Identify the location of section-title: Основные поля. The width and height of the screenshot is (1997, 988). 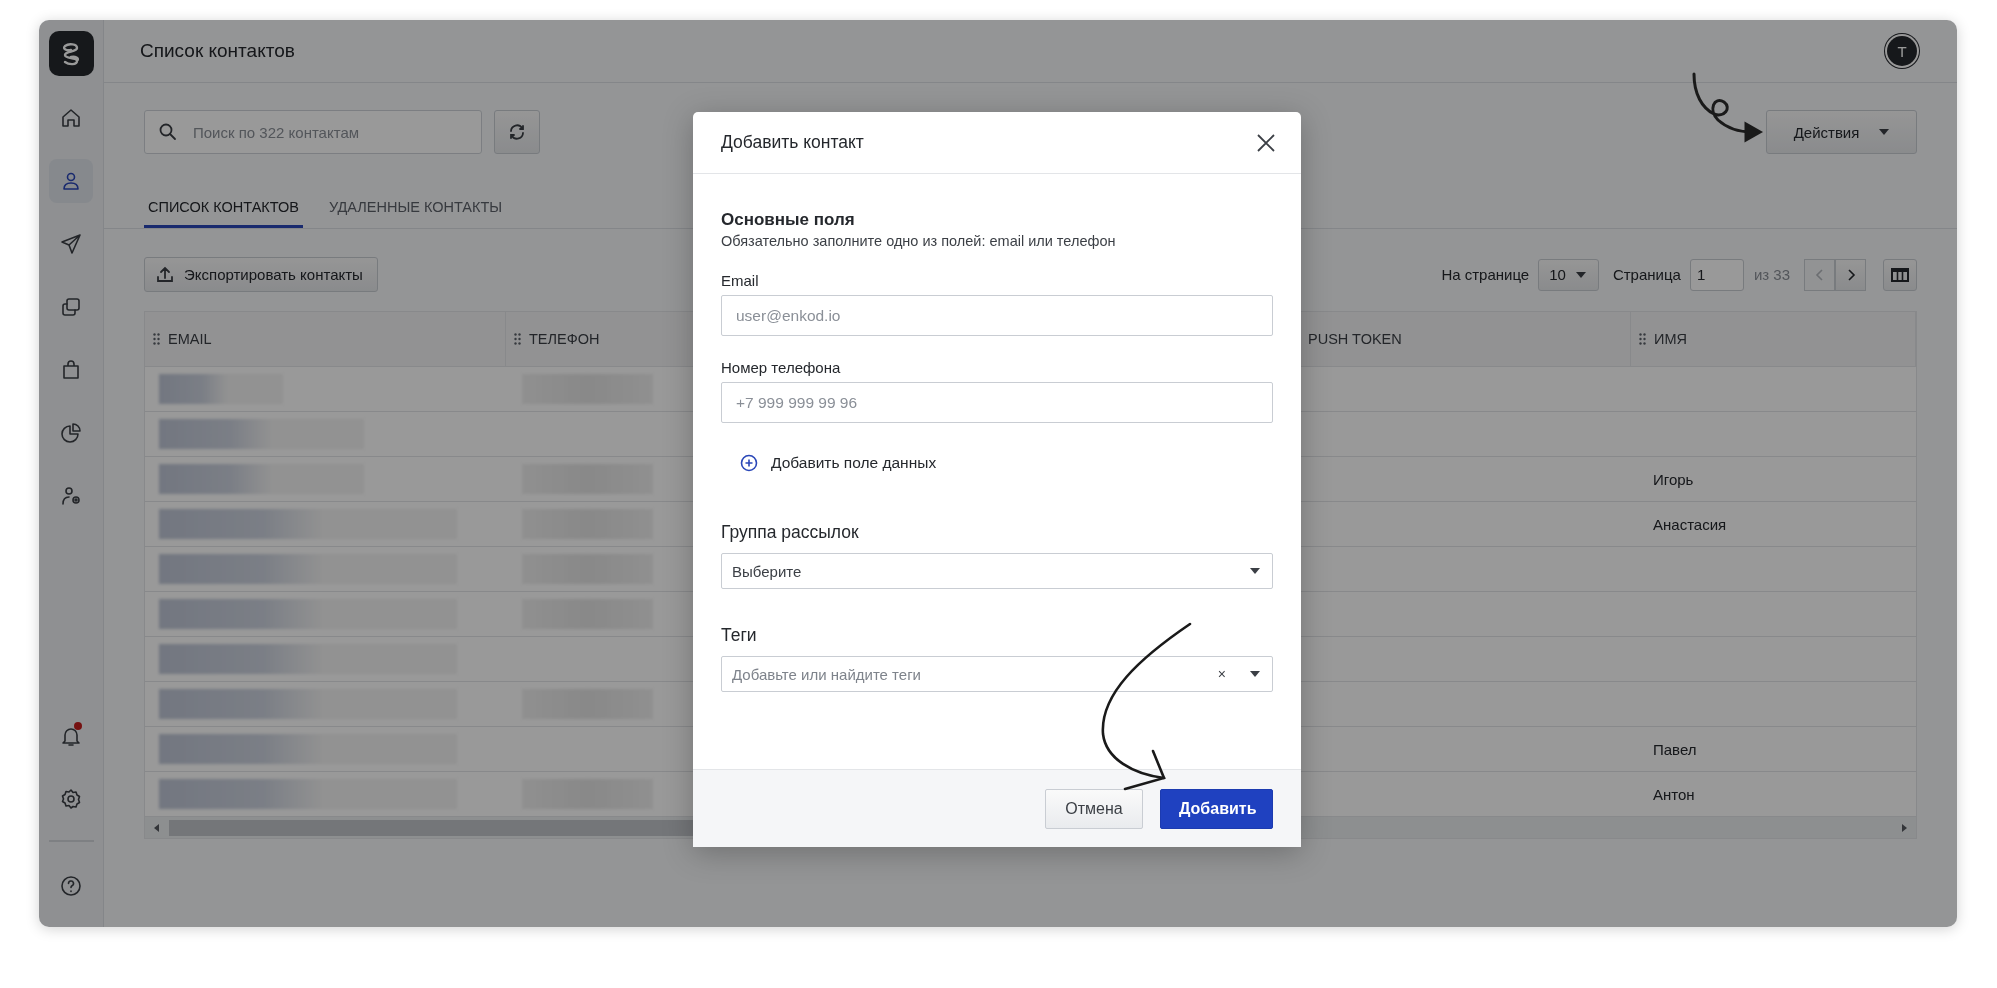
(788, 220).